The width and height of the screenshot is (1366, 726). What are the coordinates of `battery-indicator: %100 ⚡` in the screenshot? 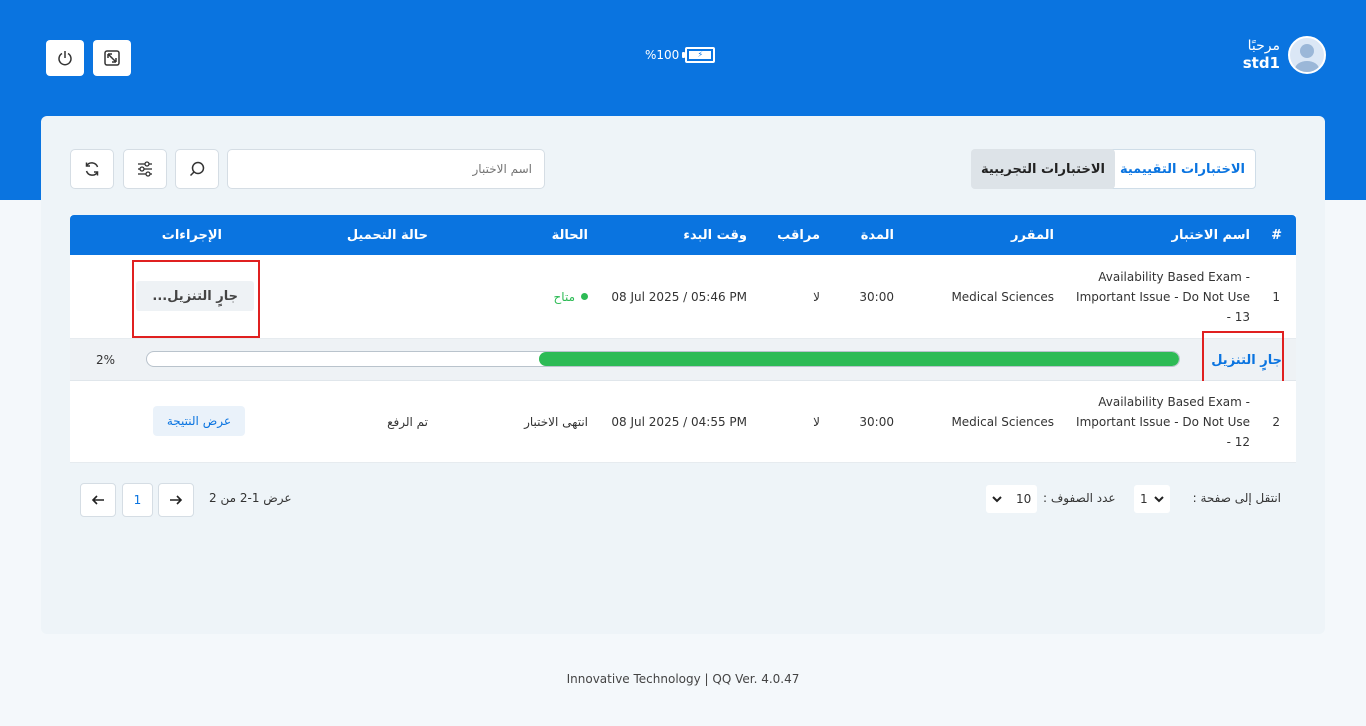 It's located at (680, 55).